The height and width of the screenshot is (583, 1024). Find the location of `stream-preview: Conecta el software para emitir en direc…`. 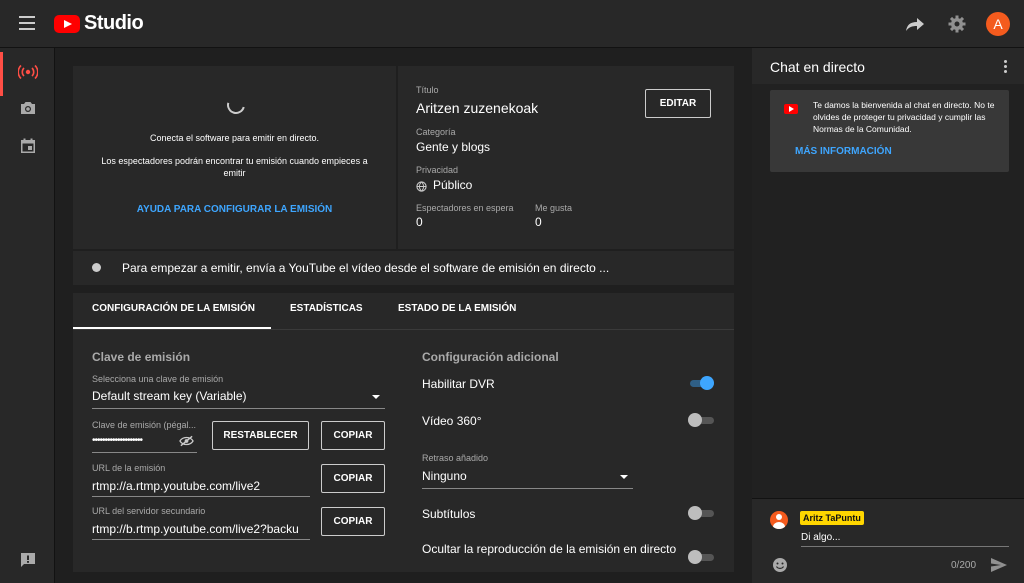

stream-preview: Conecta el software para emitir en direc… is located at coordinates (234, 157).